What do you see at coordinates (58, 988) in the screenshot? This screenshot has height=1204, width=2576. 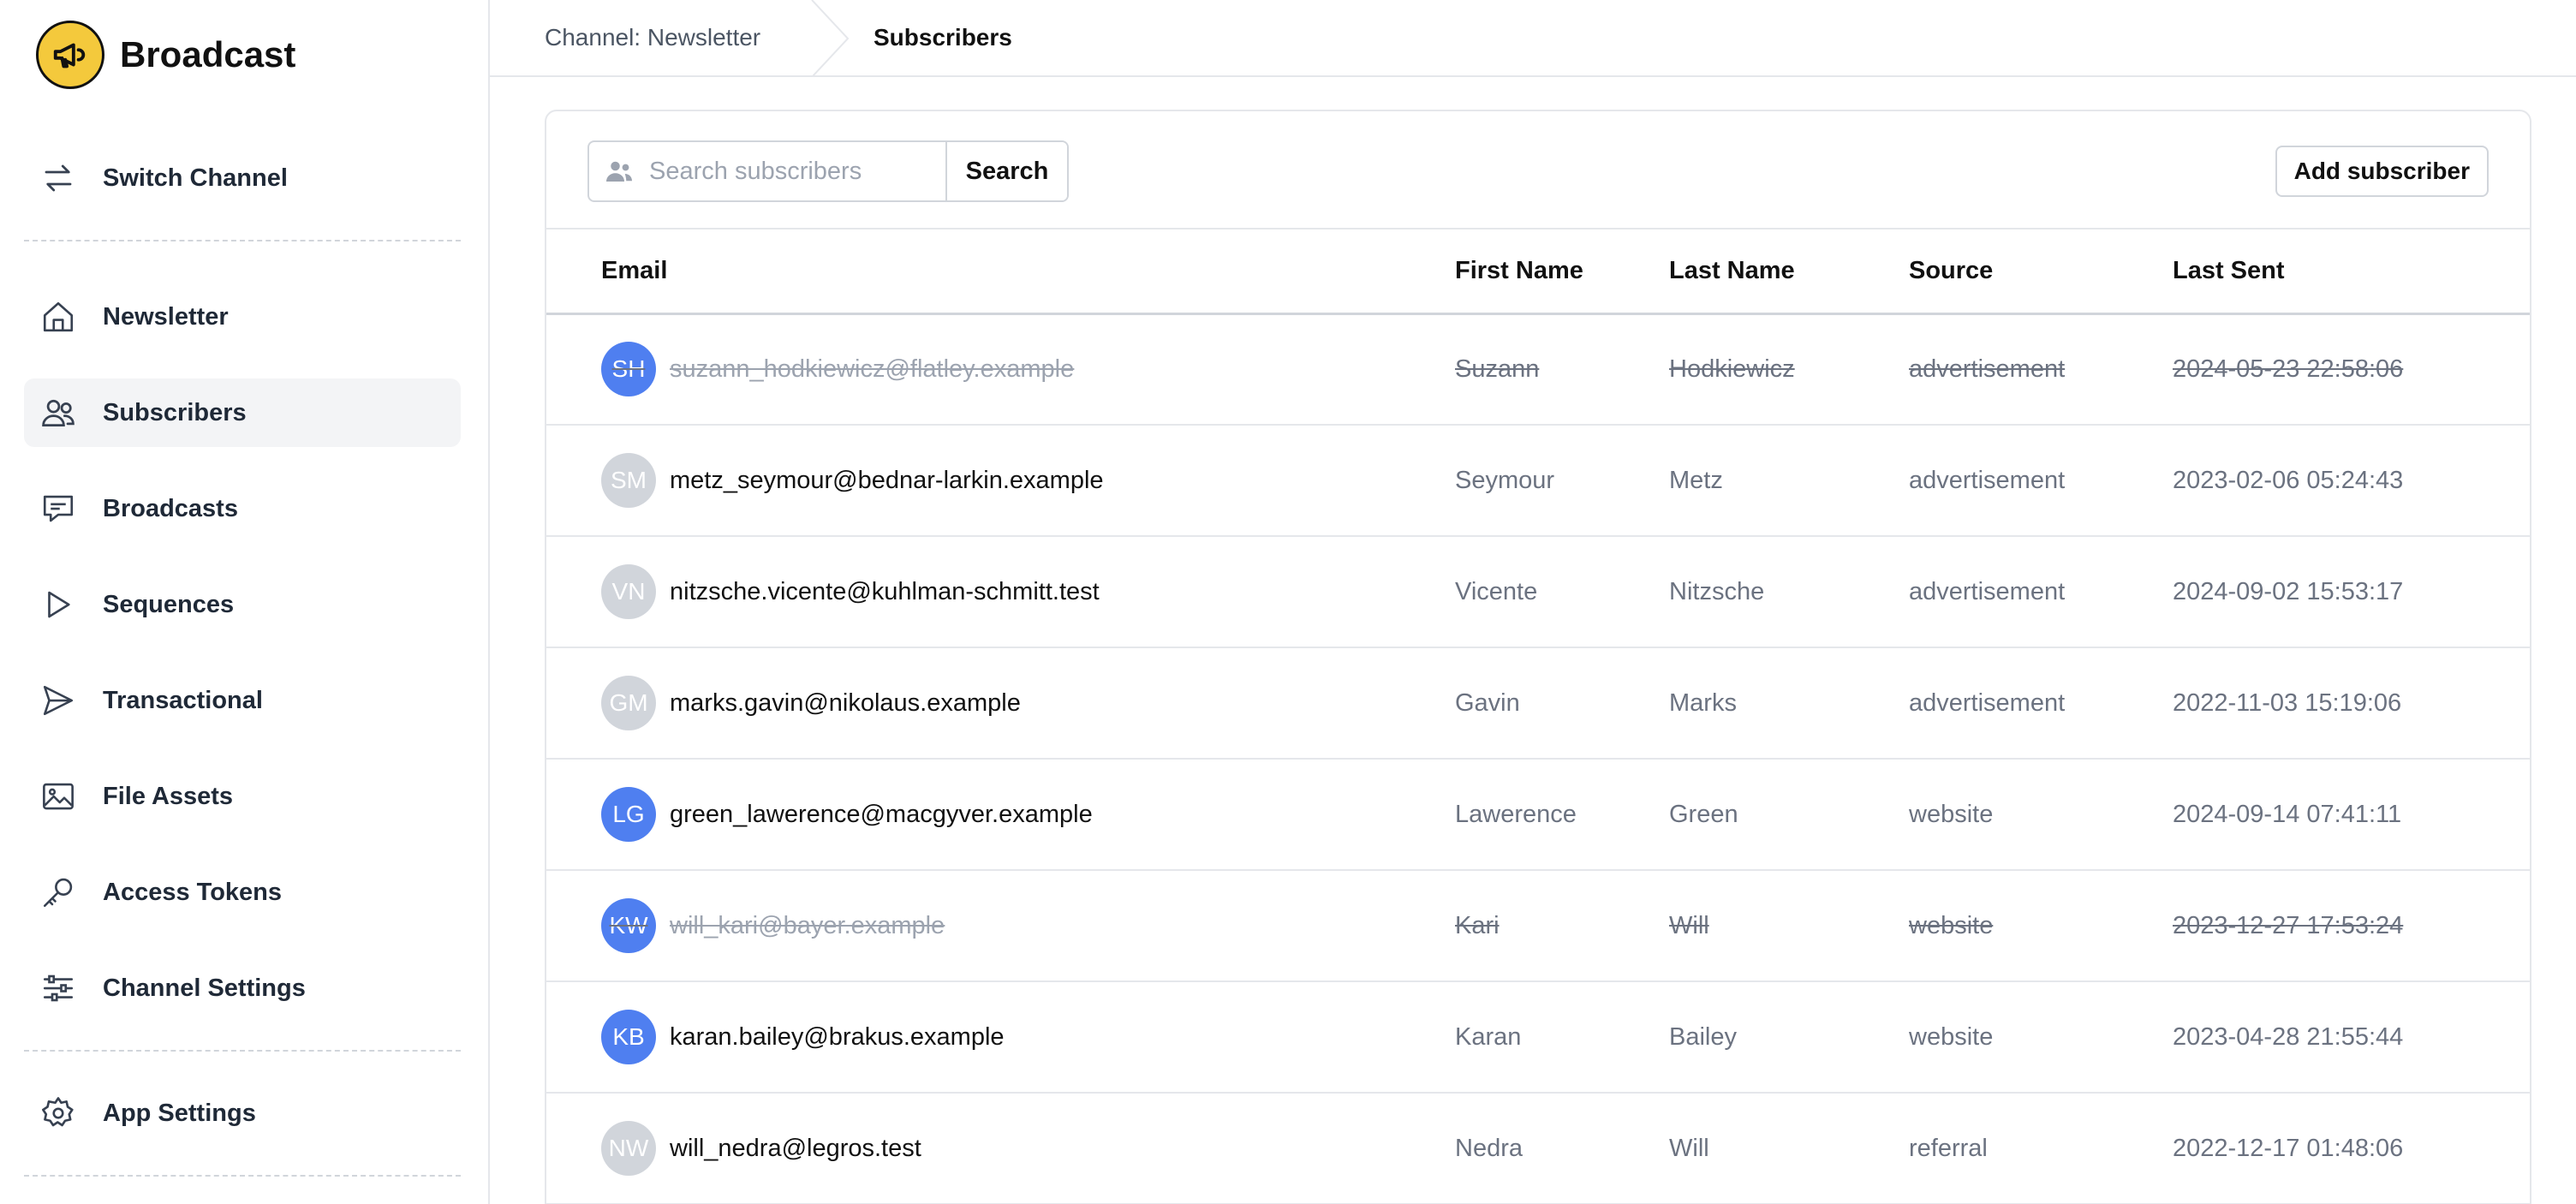 I see `sliders-icon` at bounding box center [58, 988].